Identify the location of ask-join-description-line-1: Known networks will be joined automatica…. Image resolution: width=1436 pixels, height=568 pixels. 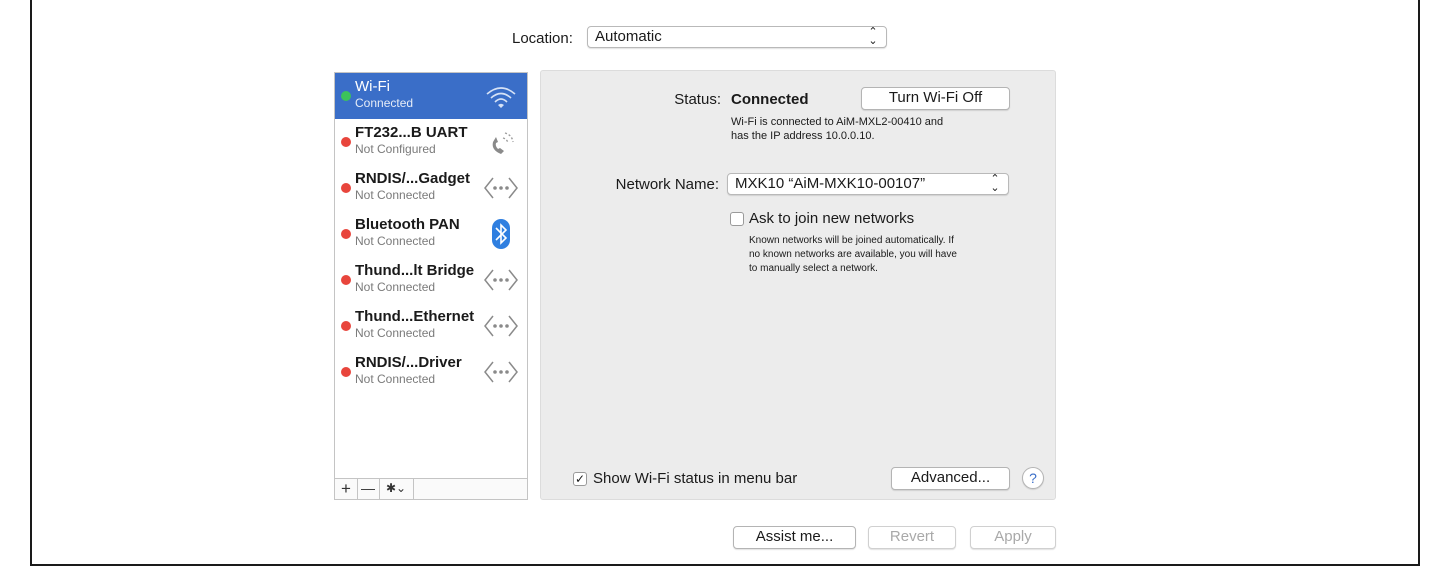
(851, 240).